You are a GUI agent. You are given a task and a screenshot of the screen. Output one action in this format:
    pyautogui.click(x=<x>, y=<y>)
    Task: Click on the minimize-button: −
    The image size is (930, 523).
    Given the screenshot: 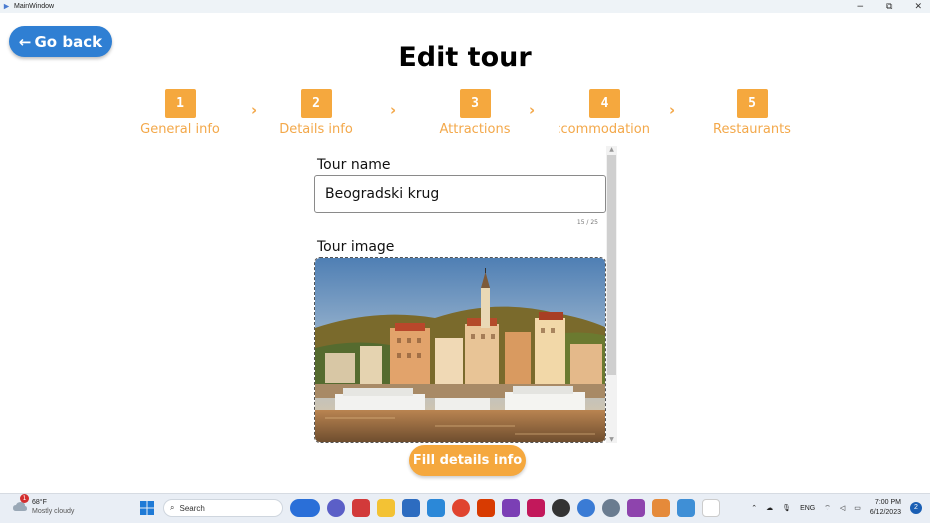 What is the action you would take?
    pyautogui.click(x=860, y=7)
    